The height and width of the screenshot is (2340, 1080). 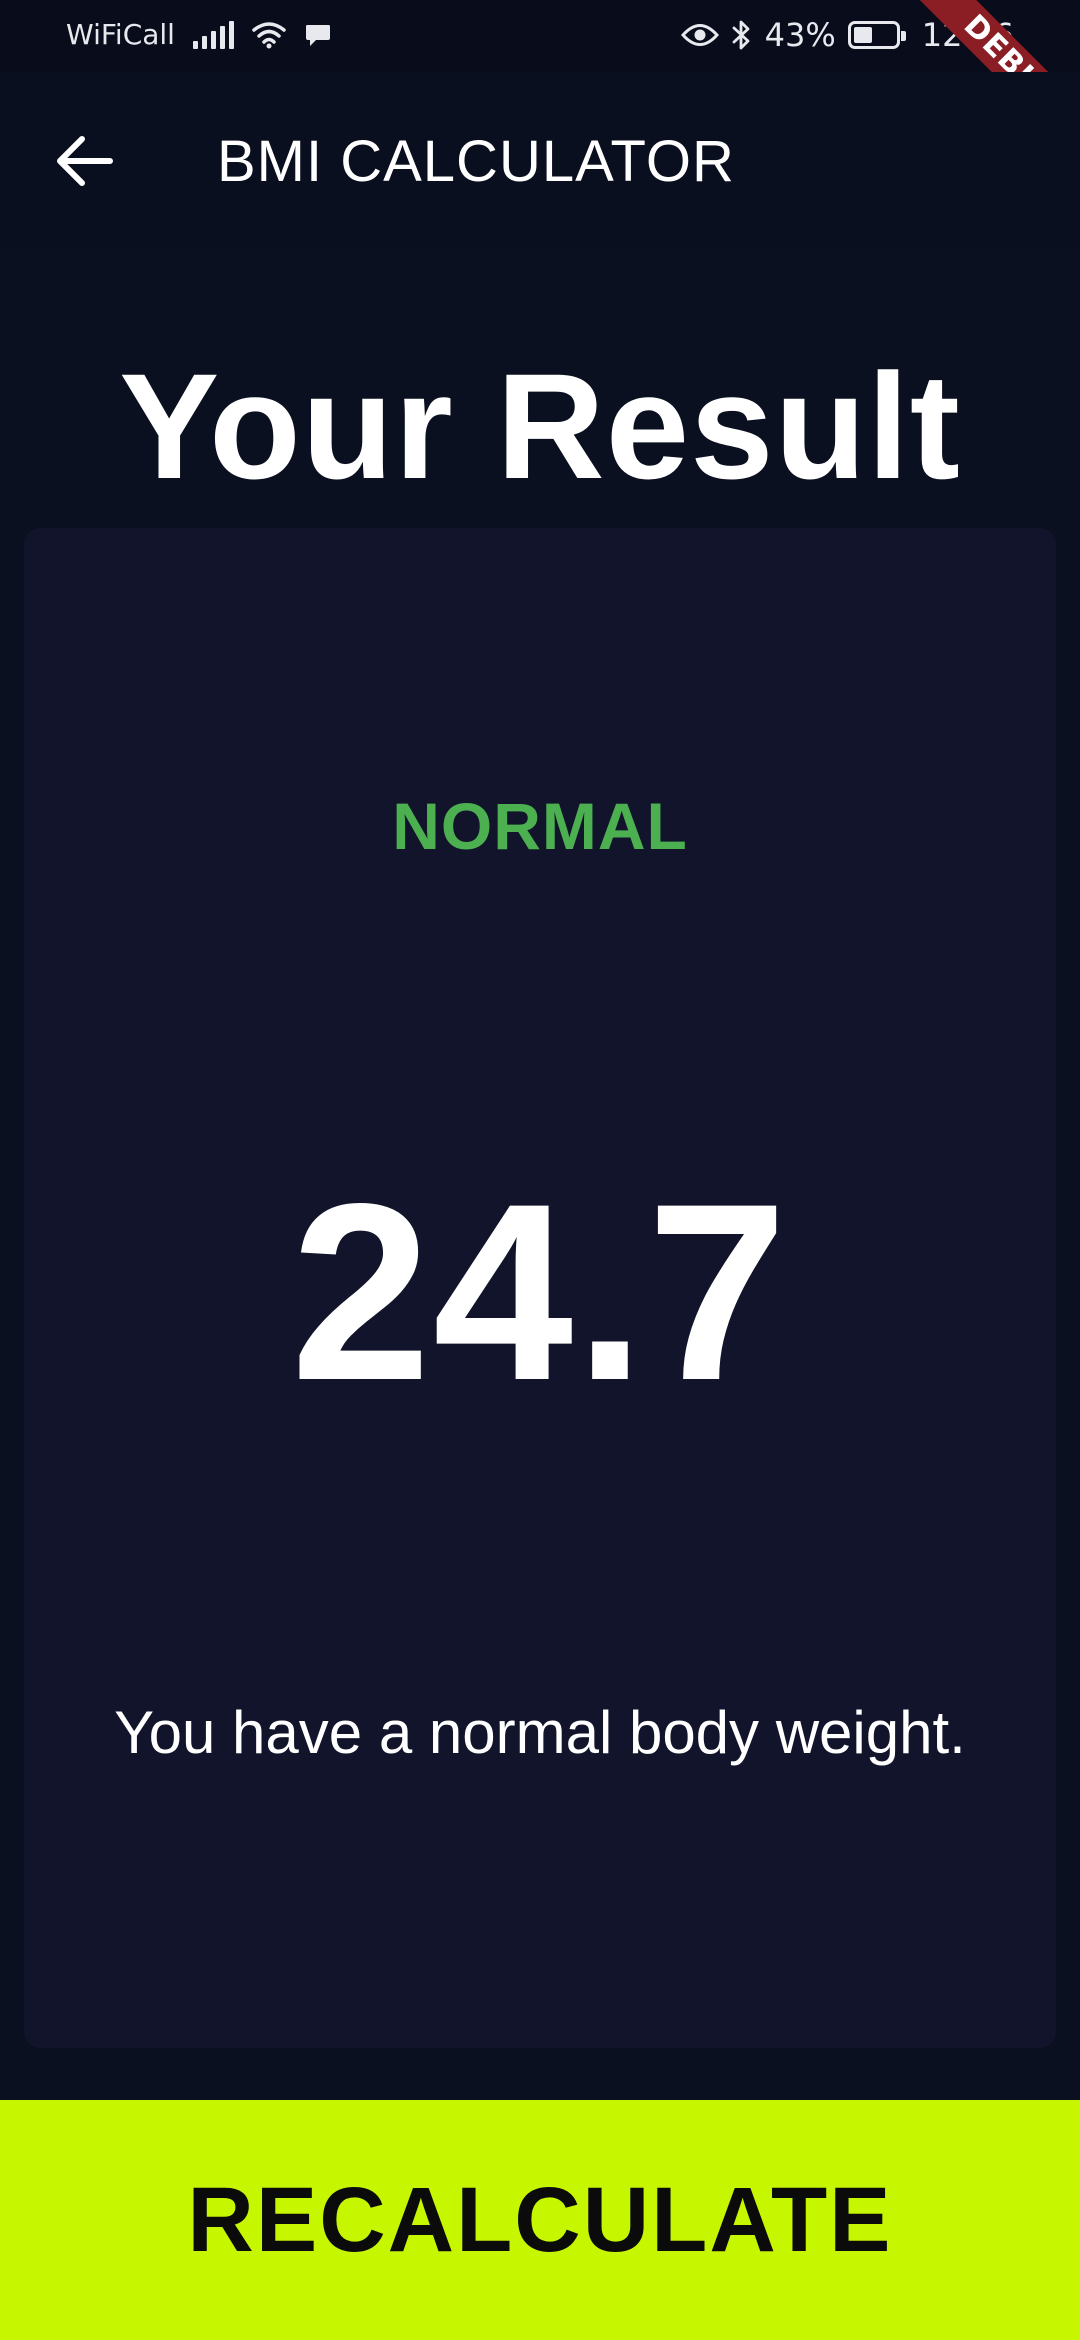 I want to click on app-title: BMI CALCULATOR, so click(x=476, y=161).